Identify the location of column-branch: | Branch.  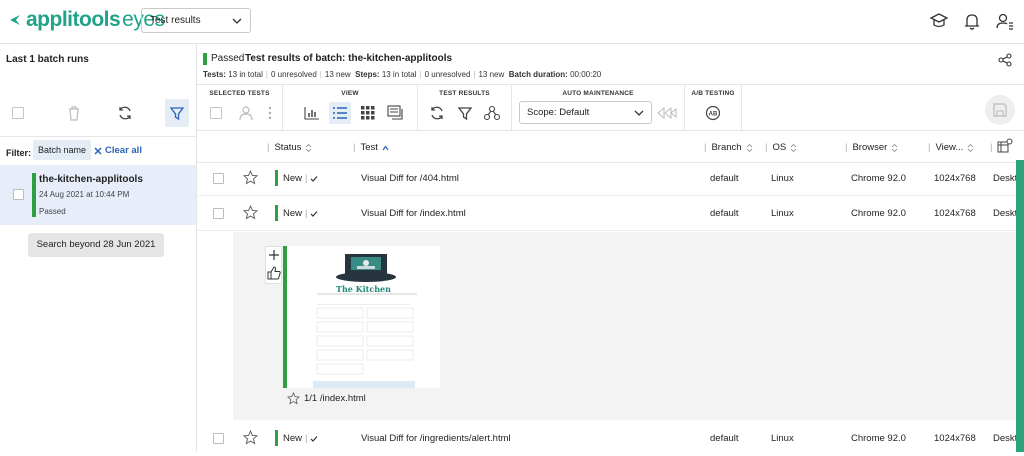
(728, 147).